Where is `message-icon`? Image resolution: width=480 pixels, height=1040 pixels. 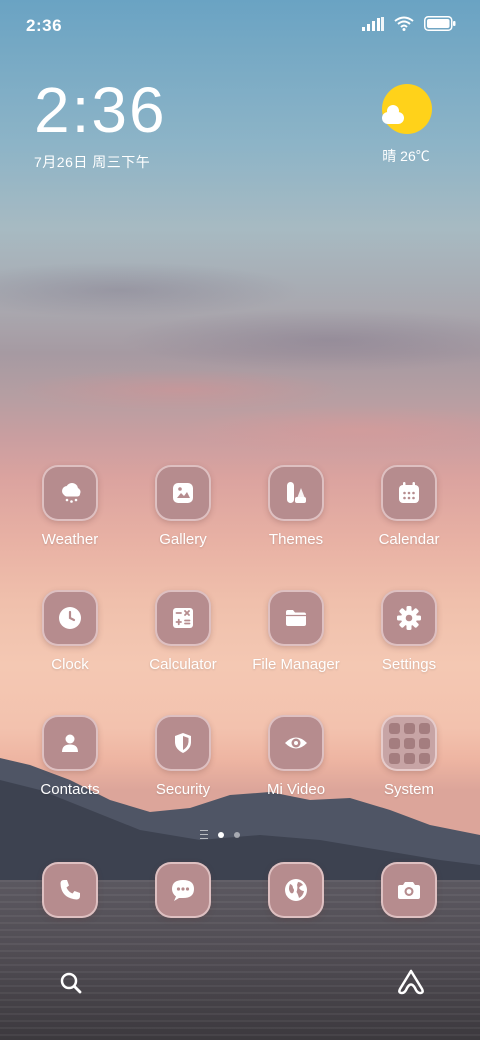
message-icon is located at coordinates (183, 890).